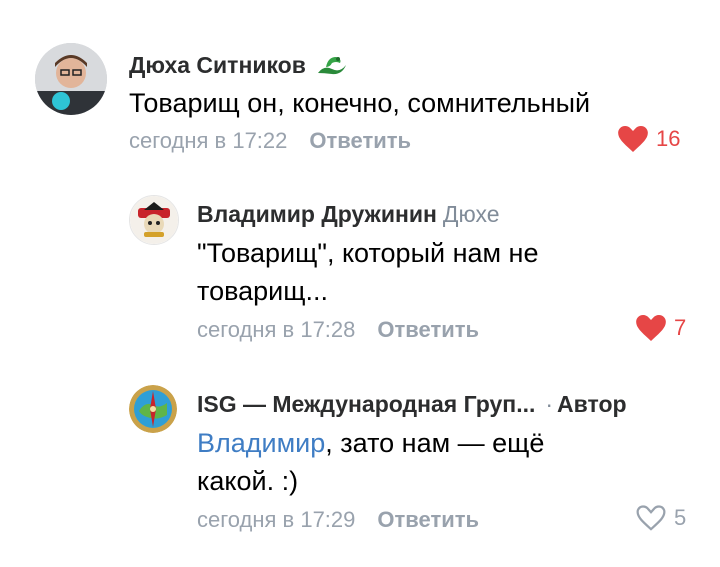 The height and width of the screenshot is (567, 720). What do you see at coordinates (680, 327) in the screenshot?
I see `like-count: 7` at bounding box center [680, 327].